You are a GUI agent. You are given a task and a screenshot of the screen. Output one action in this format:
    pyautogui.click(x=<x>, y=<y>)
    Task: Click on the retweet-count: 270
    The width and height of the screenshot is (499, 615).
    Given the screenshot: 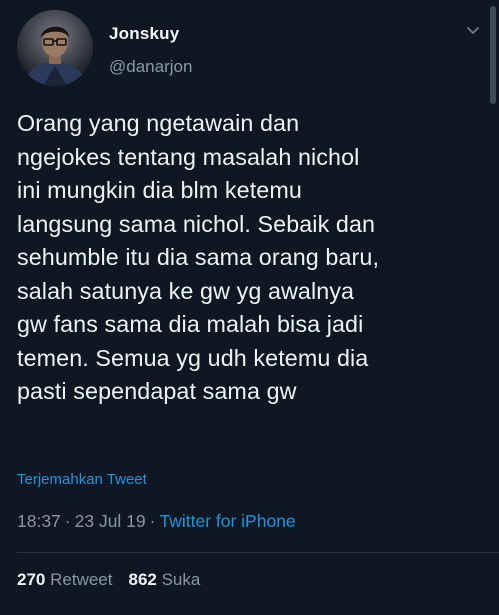 What is the action you would take?
    pyautogui.click(x=31, y=579)
    